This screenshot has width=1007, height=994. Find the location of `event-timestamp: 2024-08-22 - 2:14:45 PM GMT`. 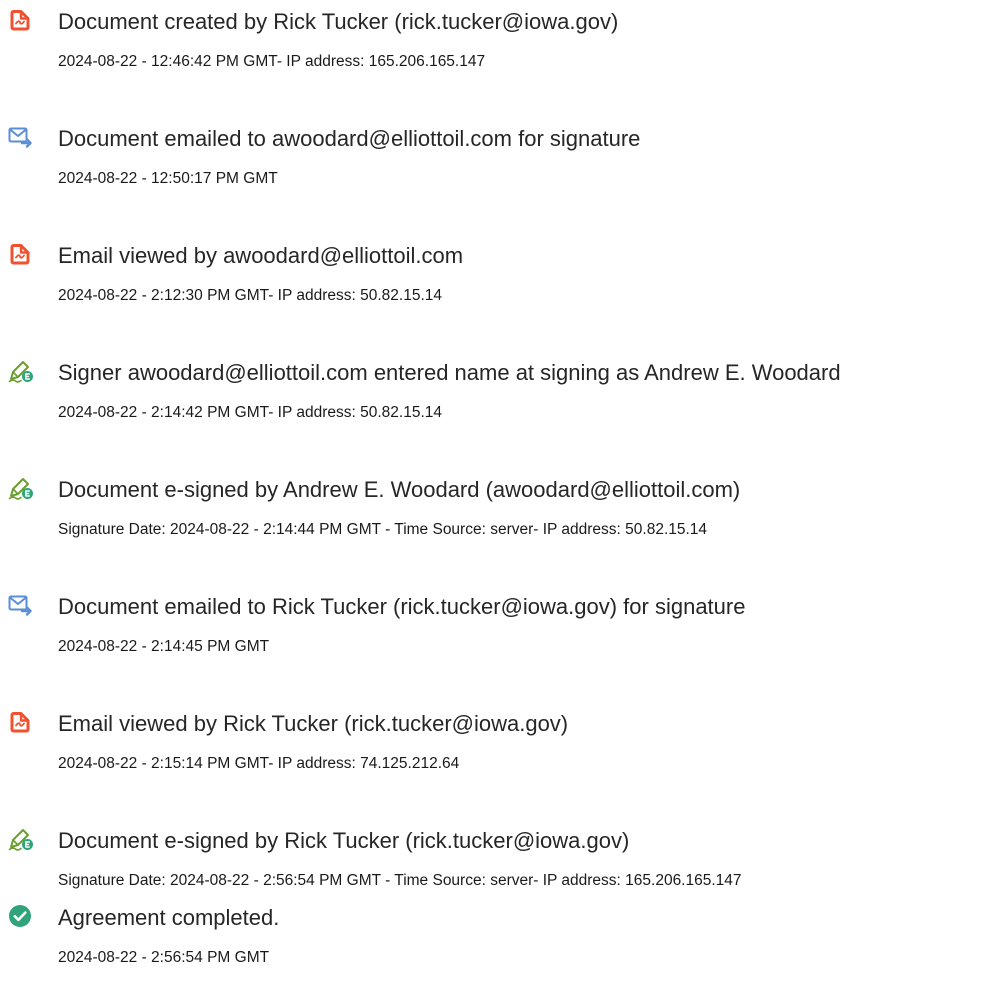

event-timestamp: 2024-08-22 - 2:14:45 PM GMT is located at coordinates (164, 646).